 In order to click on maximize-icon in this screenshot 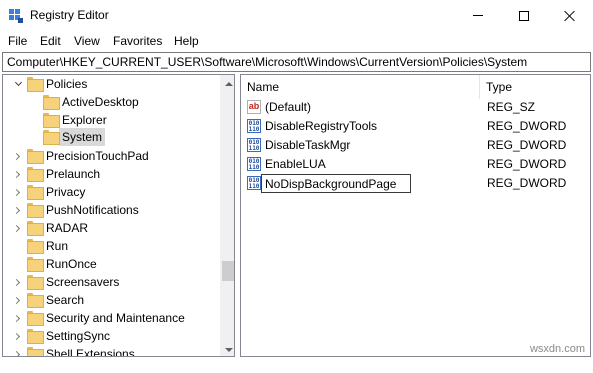, I will do `click(524, 15)`.